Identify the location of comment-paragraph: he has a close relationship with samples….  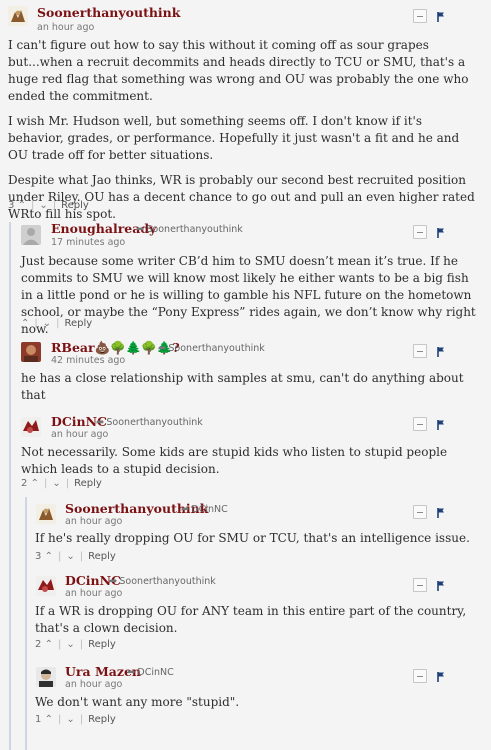
(242, 386).